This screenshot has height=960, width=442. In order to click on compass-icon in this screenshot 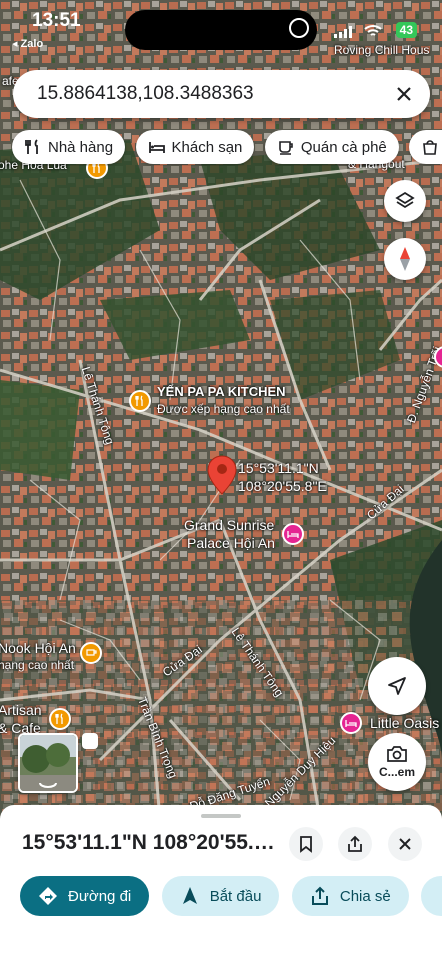, I will do `click(405, 259)`.